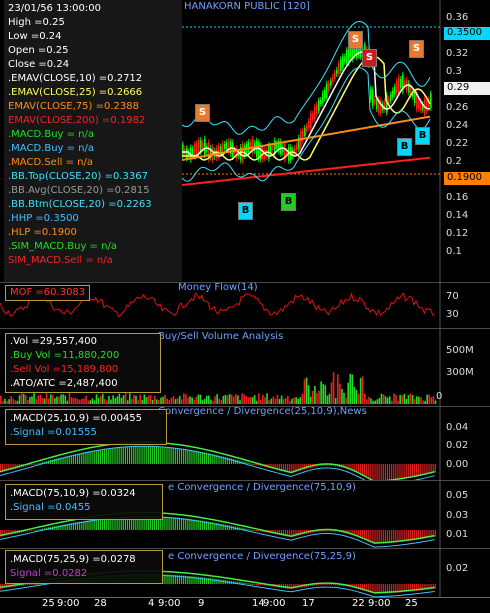 Image resolution: width=490 pixels, height=613 pixels. What do you see at coordinates (457, 107) in the screenshot?
I see `price-tick: 0.26` at bounding box center [457, 107].